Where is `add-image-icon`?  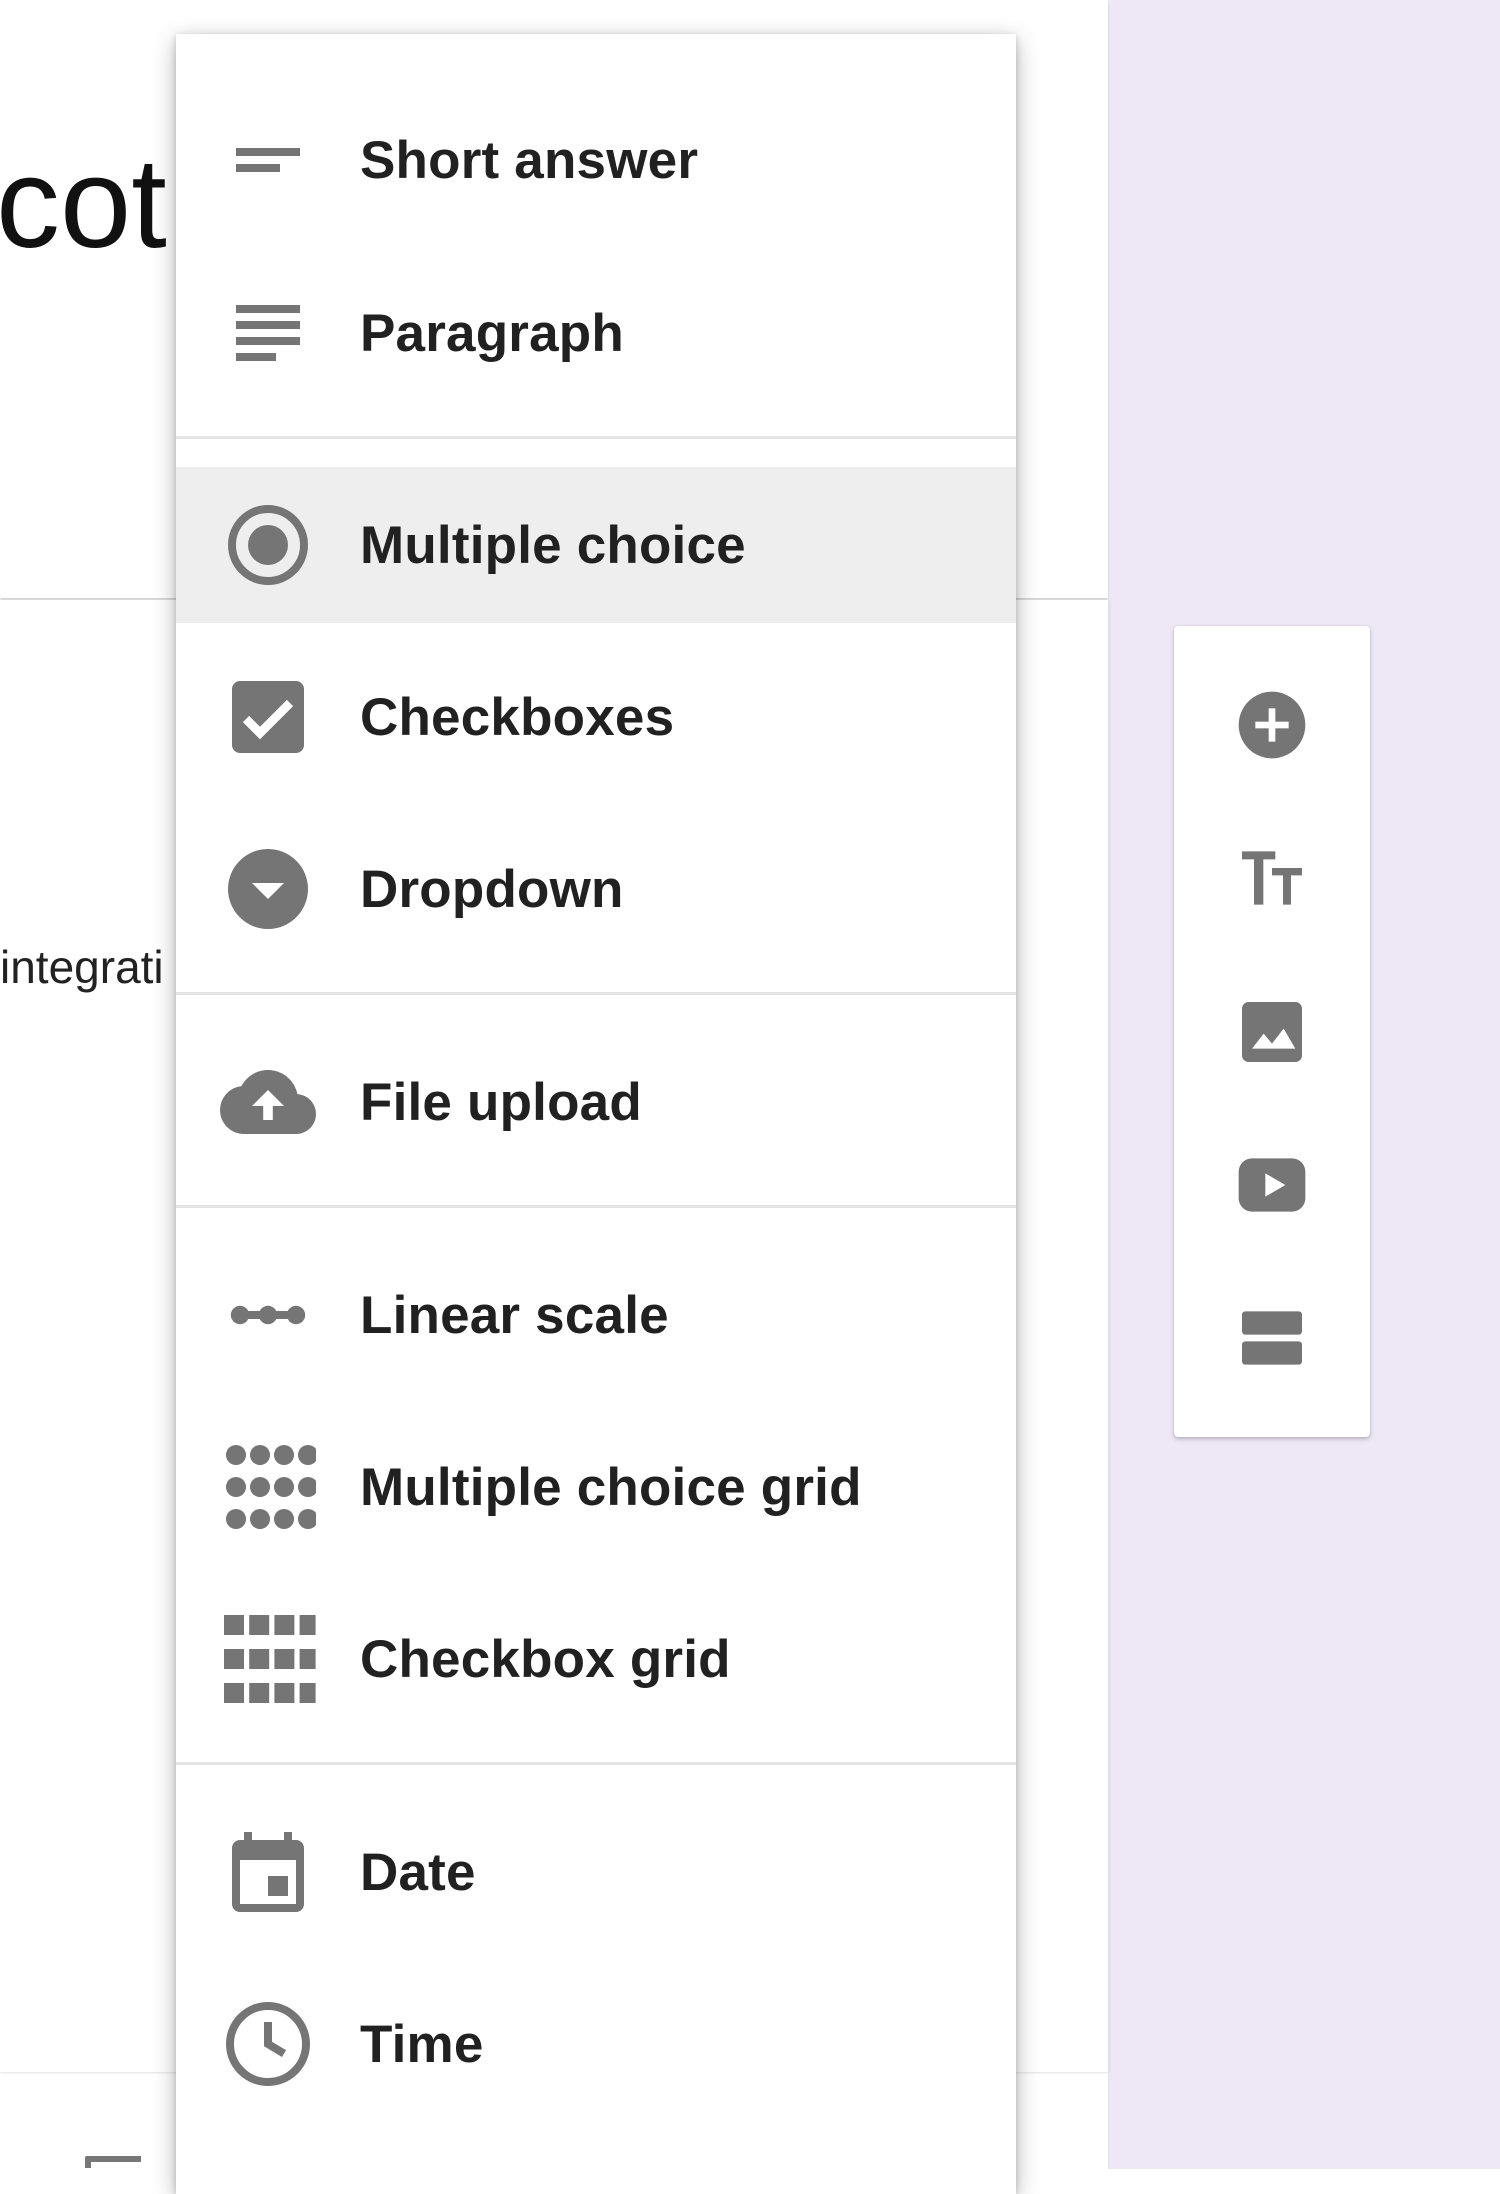 add-image-icon is located at coordinates (1272, 1032).